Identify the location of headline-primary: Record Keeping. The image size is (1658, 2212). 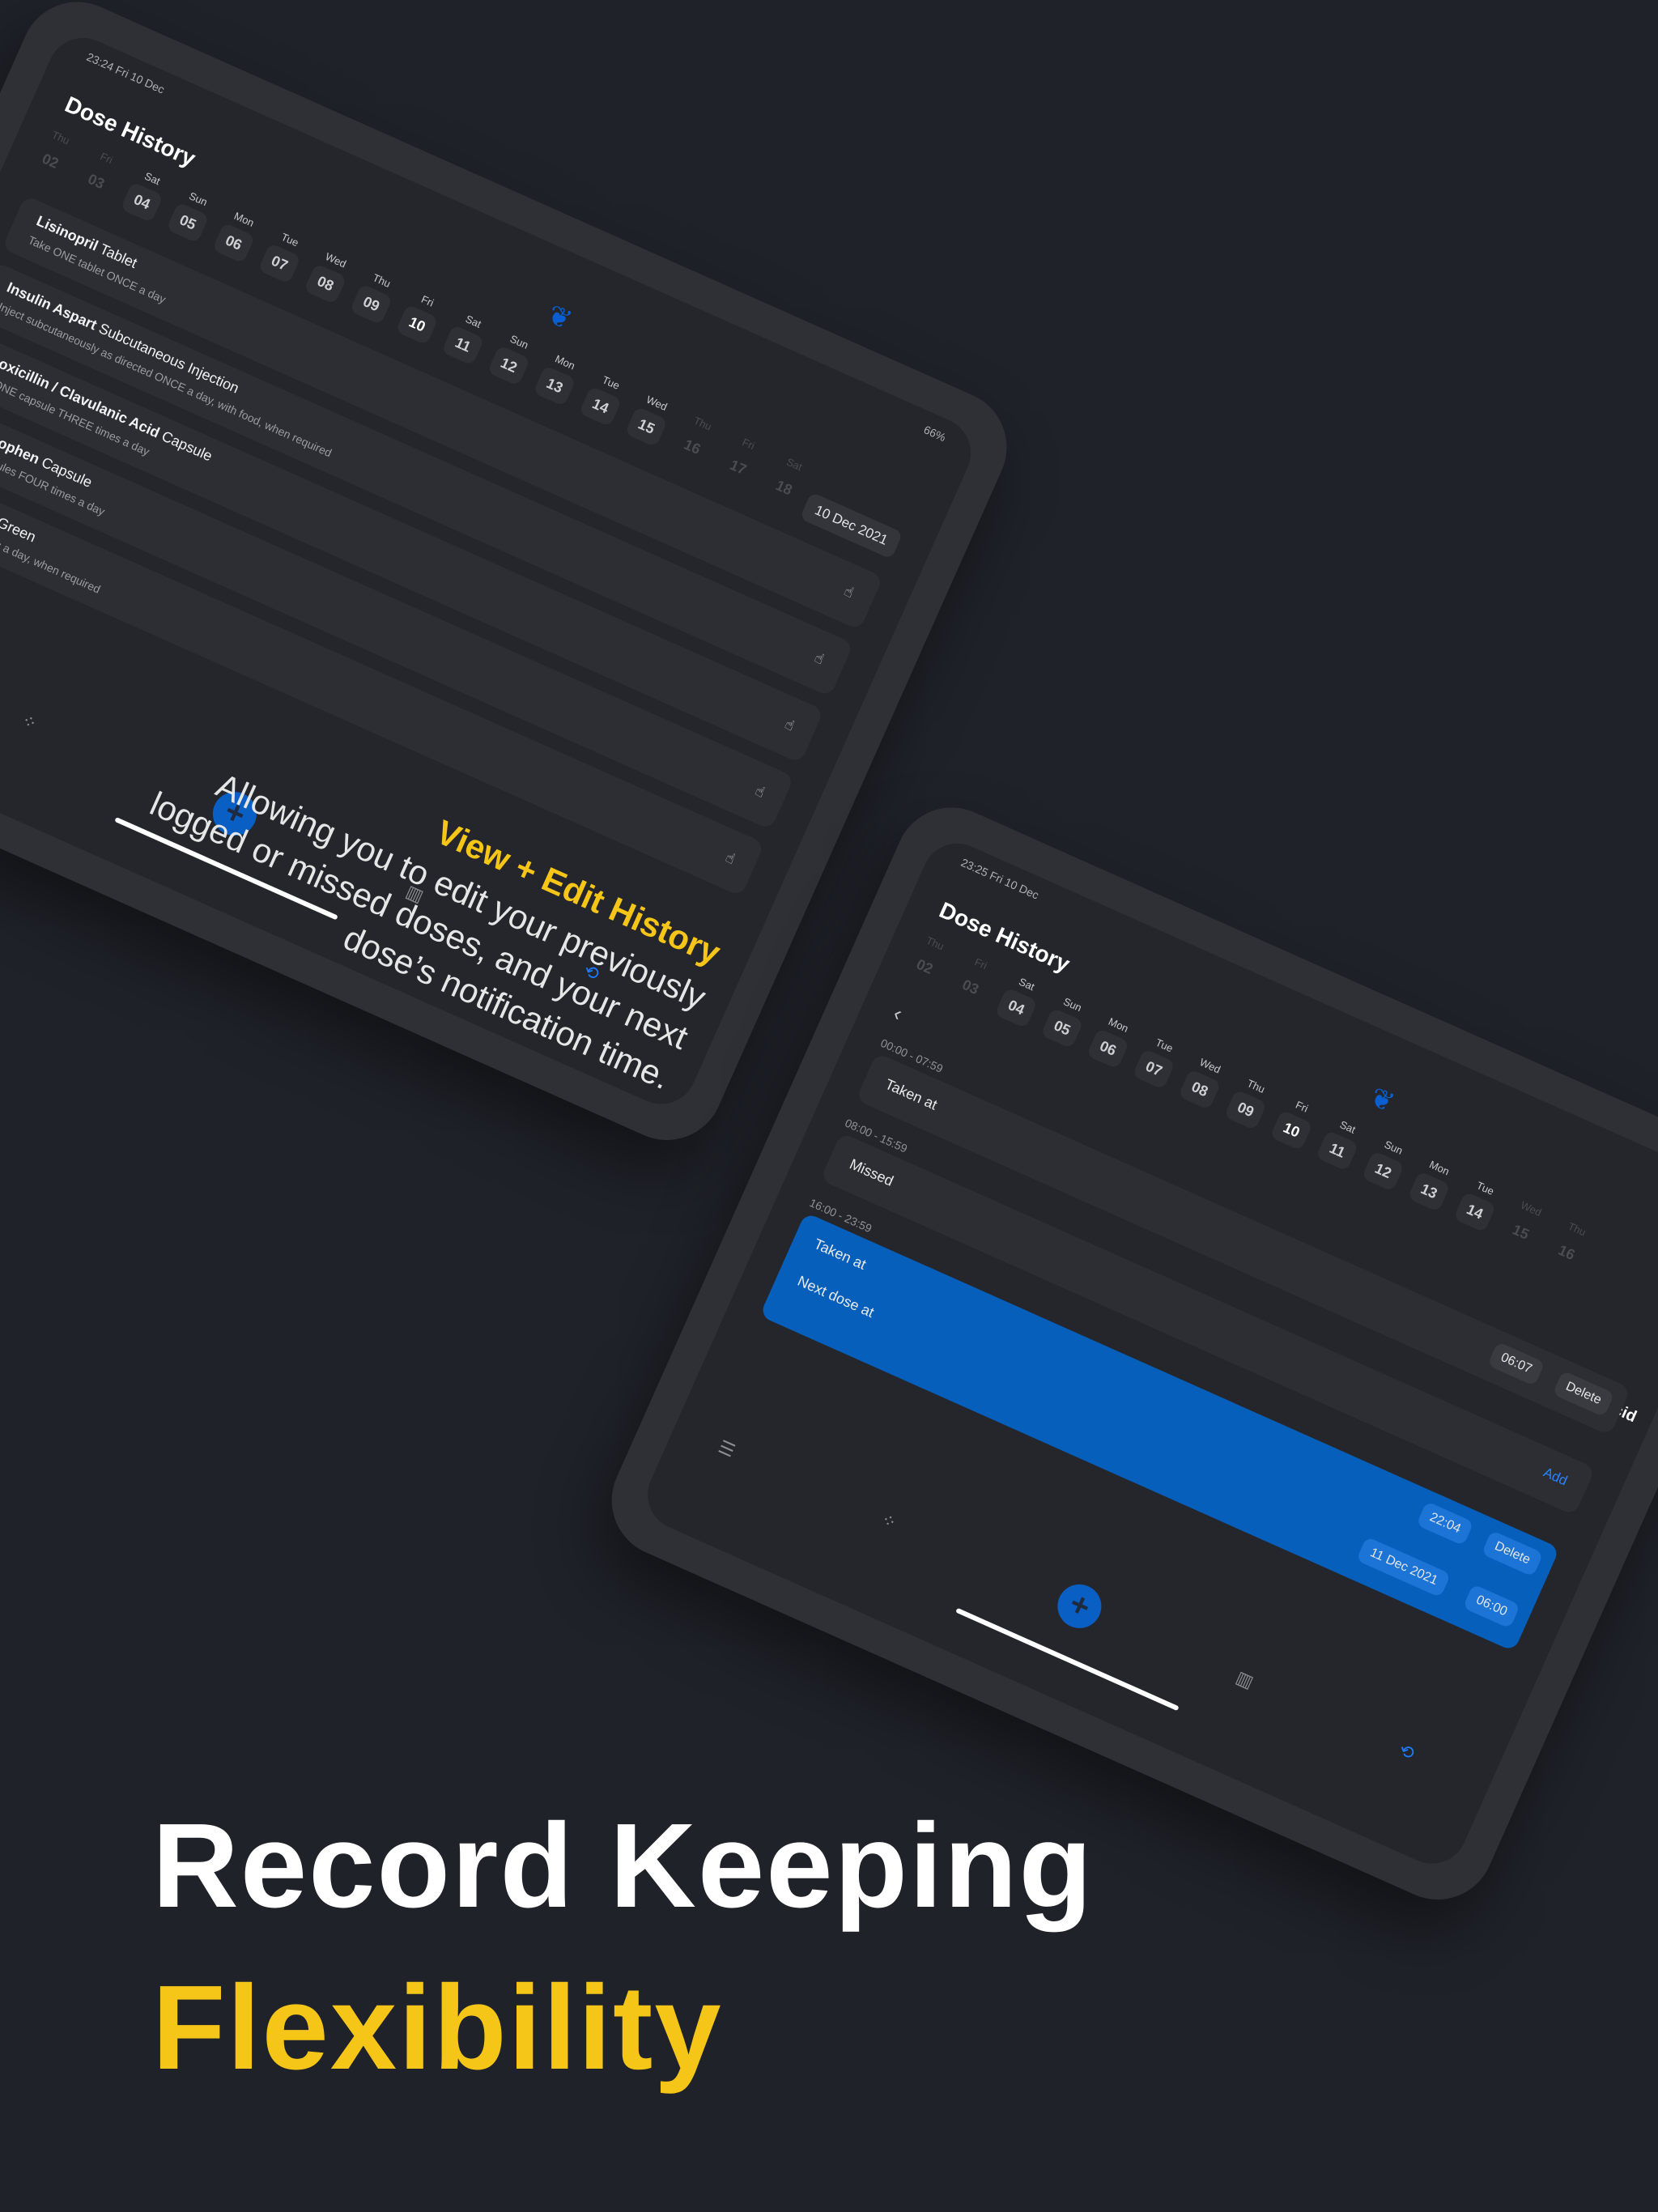
(623, 1866).